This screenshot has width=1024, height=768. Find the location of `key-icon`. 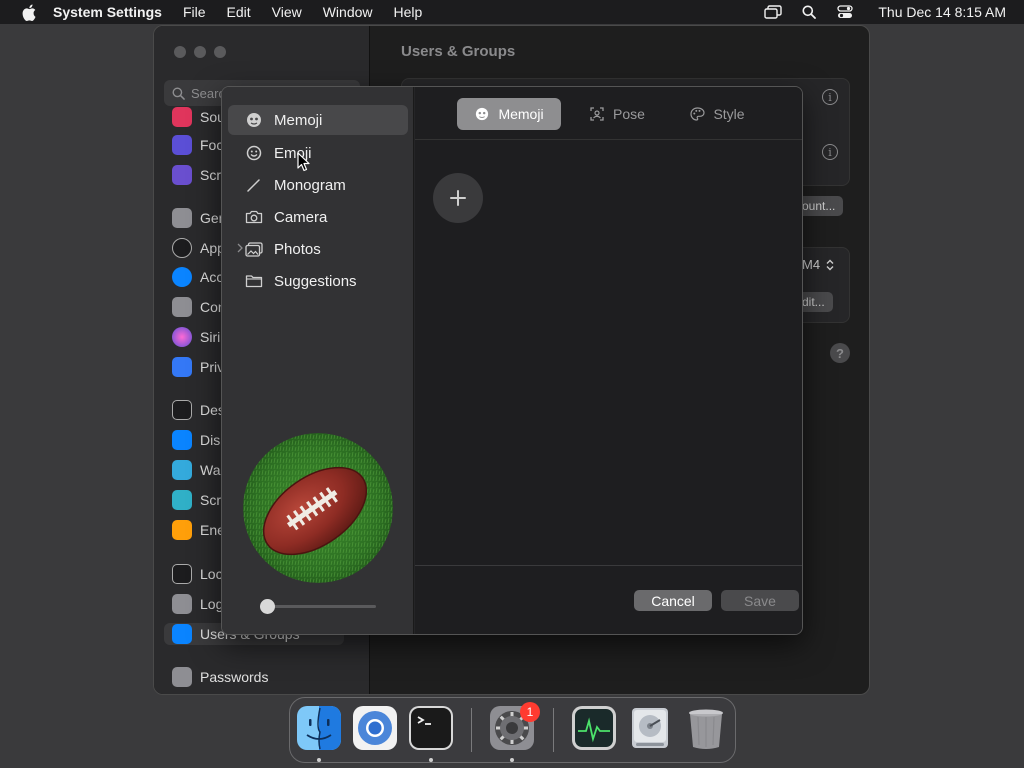

key-icon is located at coordinates (182, 677).